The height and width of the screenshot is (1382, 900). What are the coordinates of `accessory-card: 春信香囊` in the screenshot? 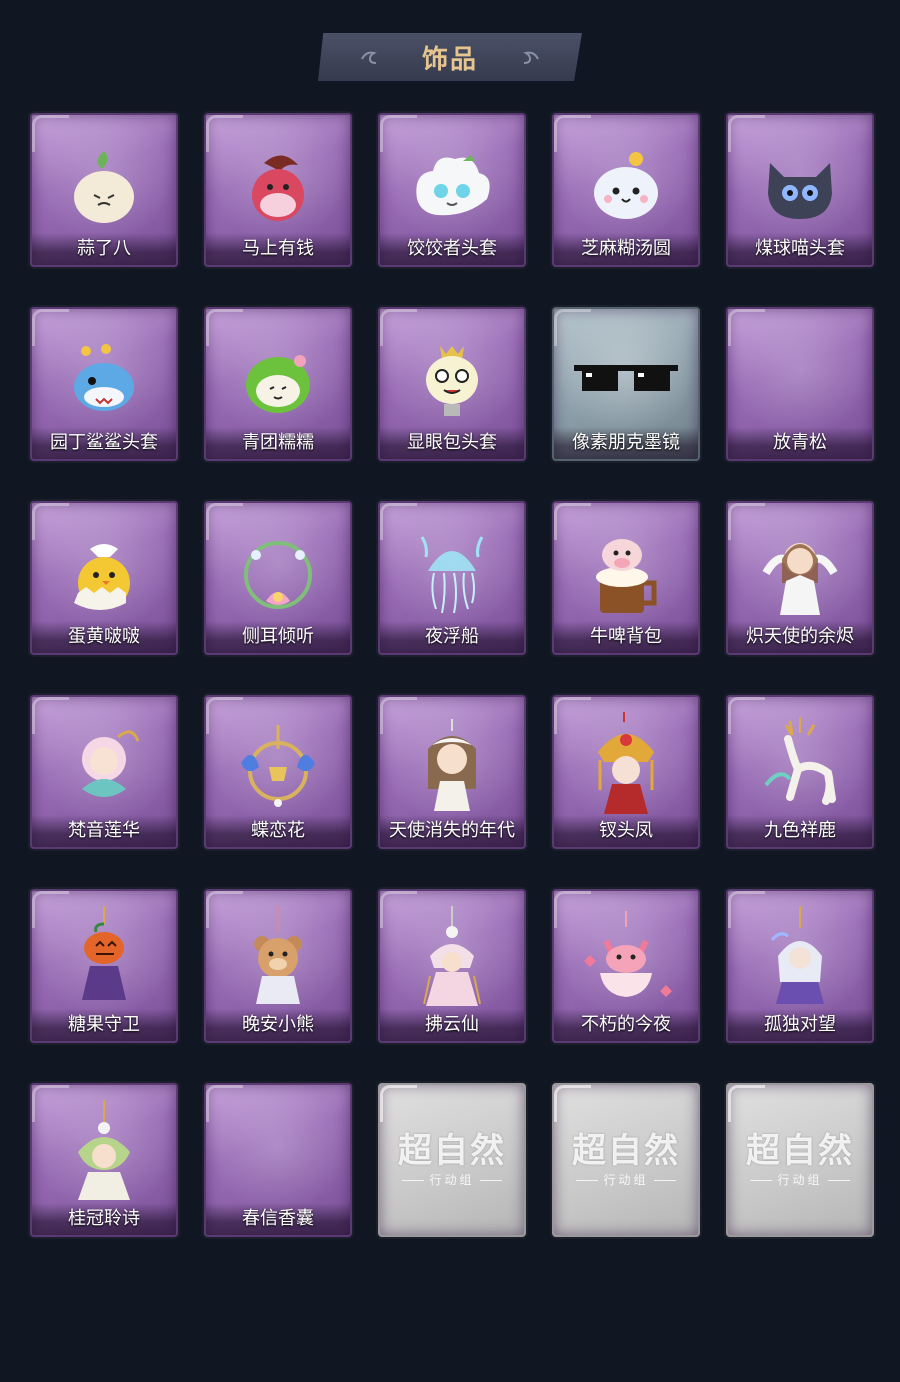 It's located at (278, 1160).